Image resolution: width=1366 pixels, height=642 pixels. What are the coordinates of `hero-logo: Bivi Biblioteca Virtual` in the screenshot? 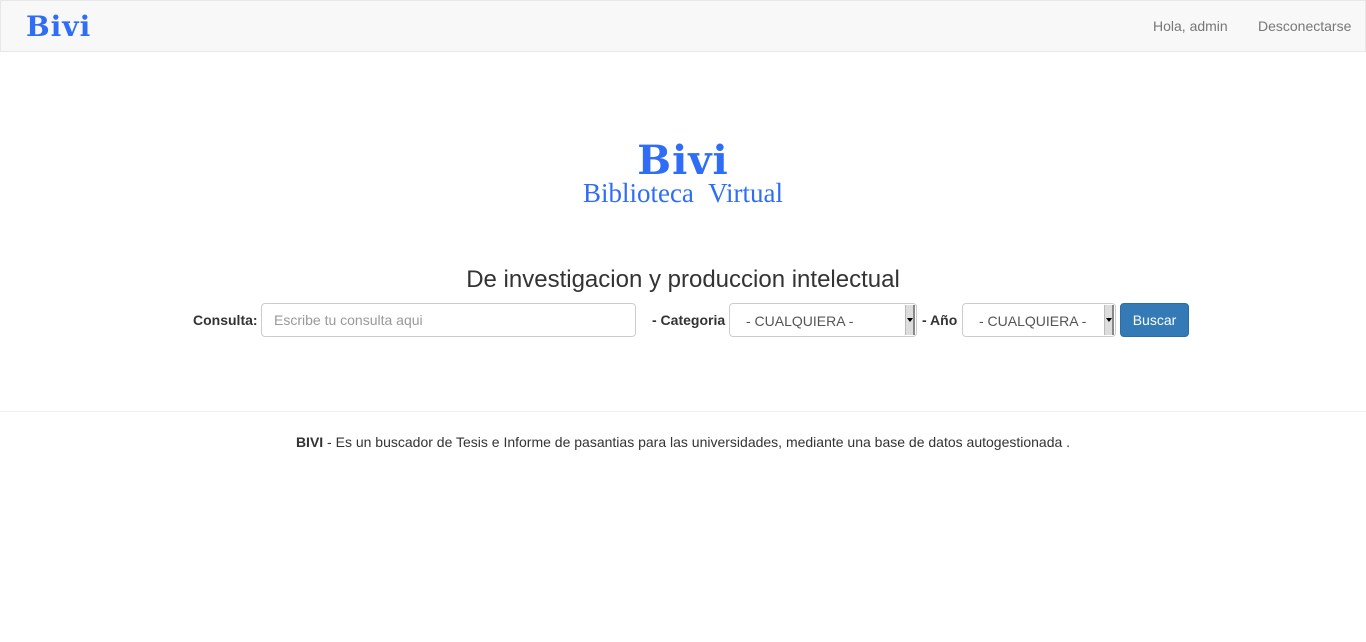 It's located at (683, 172).